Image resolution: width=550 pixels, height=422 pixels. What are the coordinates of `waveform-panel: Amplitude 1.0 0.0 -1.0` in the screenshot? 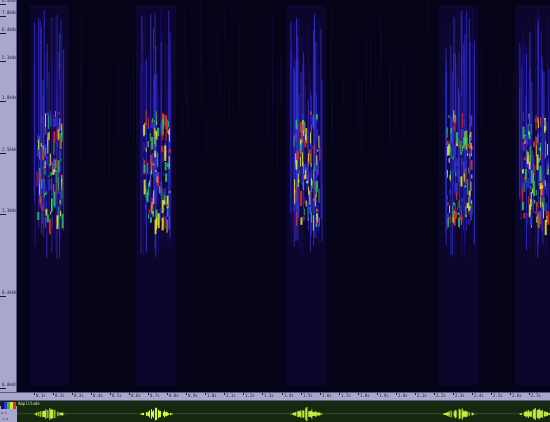 It's located at (275, 411).